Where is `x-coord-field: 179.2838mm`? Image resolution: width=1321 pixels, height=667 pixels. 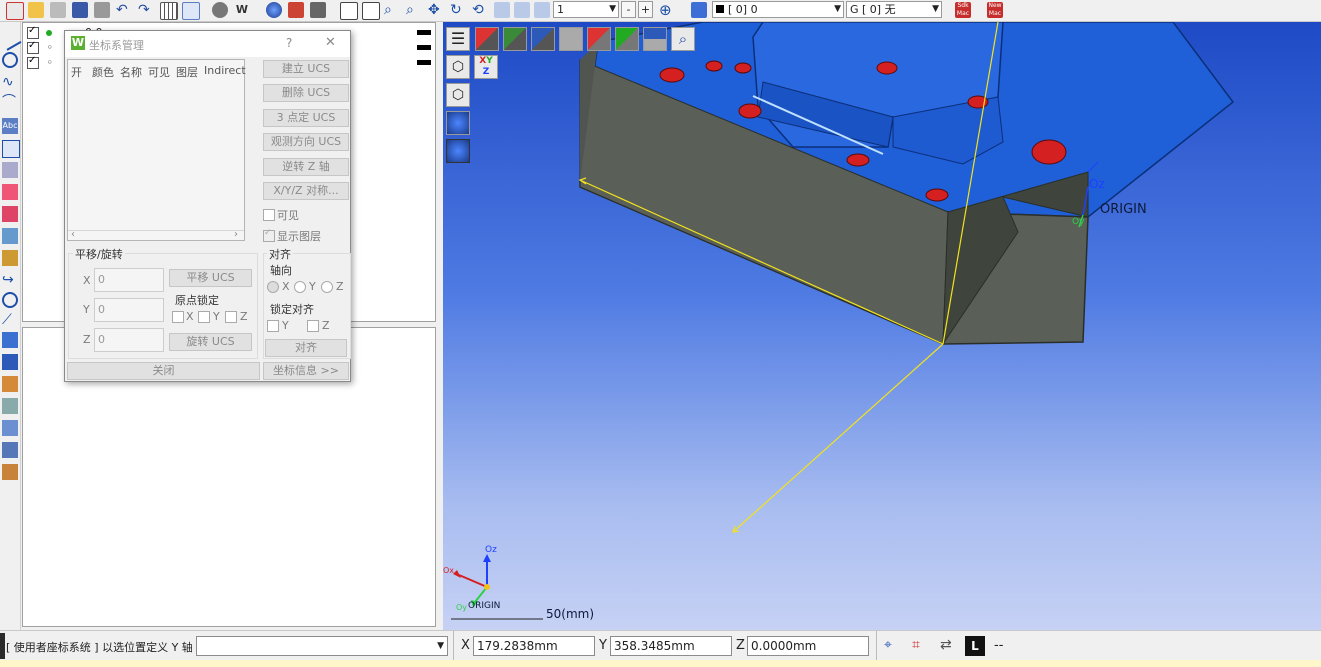
x-coord-field: 179.2838mm is located at coordinates (534, 646).